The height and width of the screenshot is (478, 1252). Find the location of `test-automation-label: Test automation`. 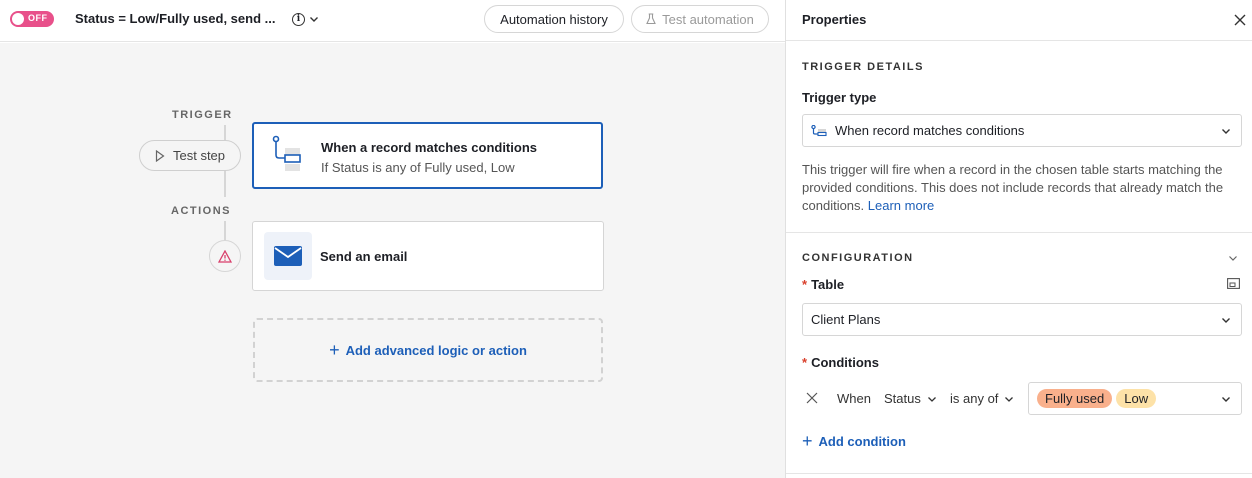

test-automation-label: Test automation is located at coordinates (708, 19).